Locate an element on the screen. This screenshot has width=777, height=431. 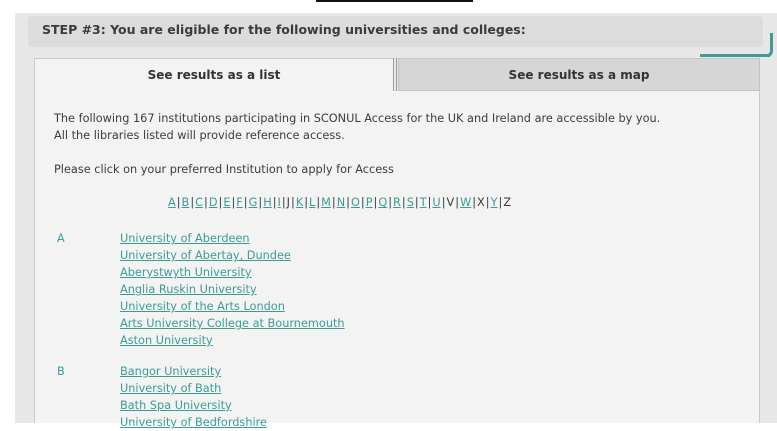
alphabet-letter-h: H is located at coordinates (267, 202).